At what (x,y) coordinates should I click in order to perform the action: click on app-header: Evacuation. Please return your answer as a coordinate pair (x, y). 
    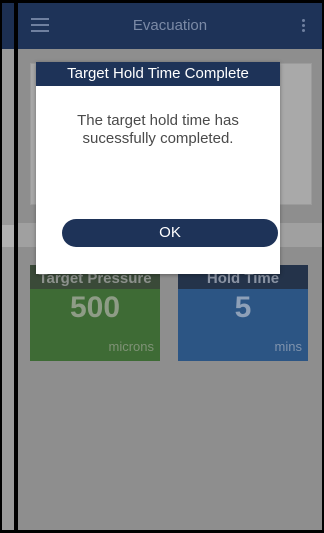
    Looking at the image, I should click on (170, 26).